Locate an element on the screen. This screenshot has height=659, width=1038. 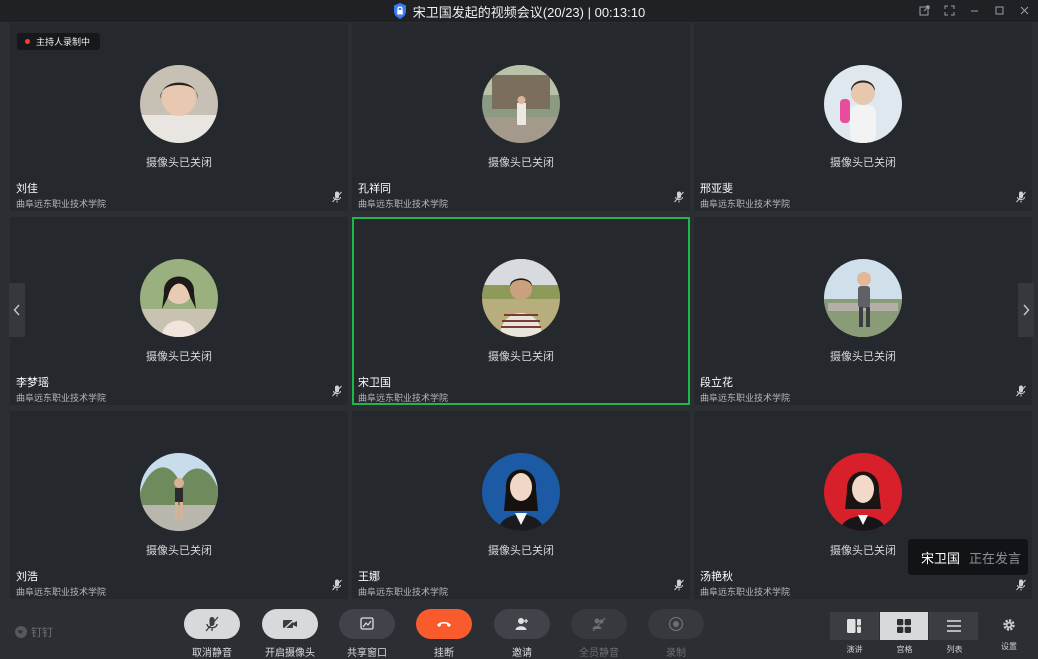
mute-all-pill is located at coordinates (599, 624).